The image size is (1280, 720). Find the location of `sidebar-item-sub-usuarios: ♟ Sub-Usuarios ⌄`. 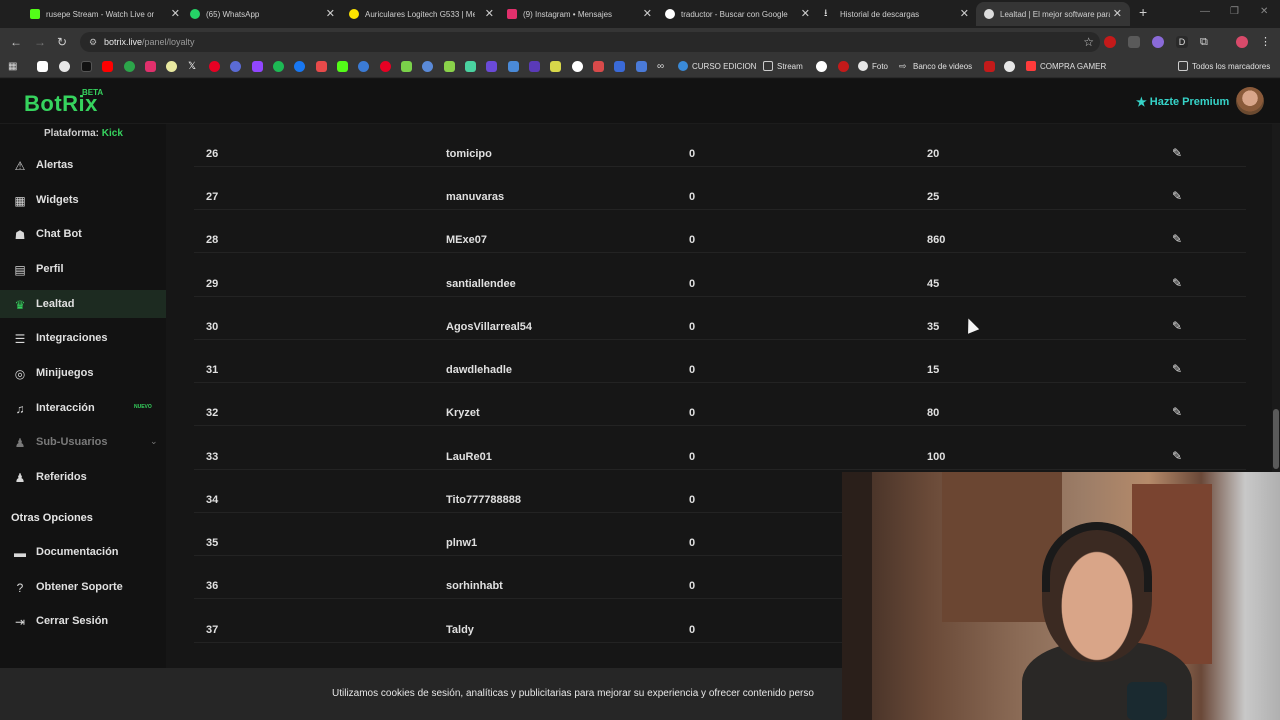

sidebar-item-sub-usuarios: ♟ Sub-Usuarios ⌄ is located at coordinates (83, 442).